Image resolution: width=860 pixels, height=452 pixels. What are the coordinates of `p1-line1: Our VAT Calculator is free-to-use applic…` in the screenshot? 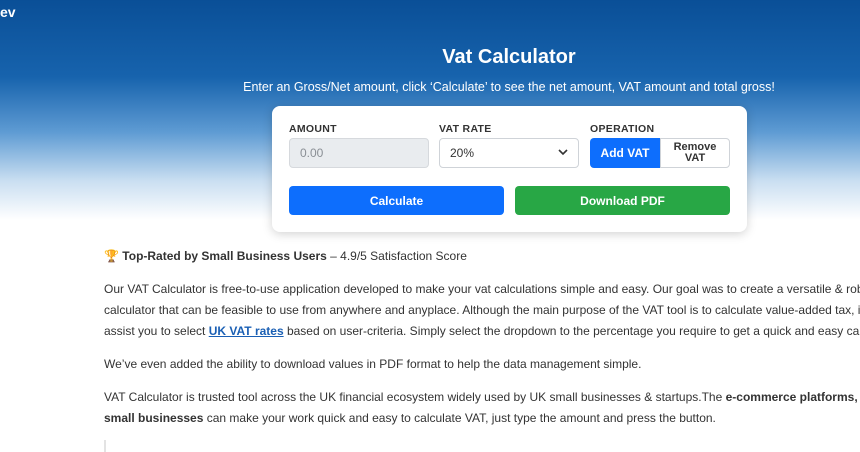 It's located at (482, 289).